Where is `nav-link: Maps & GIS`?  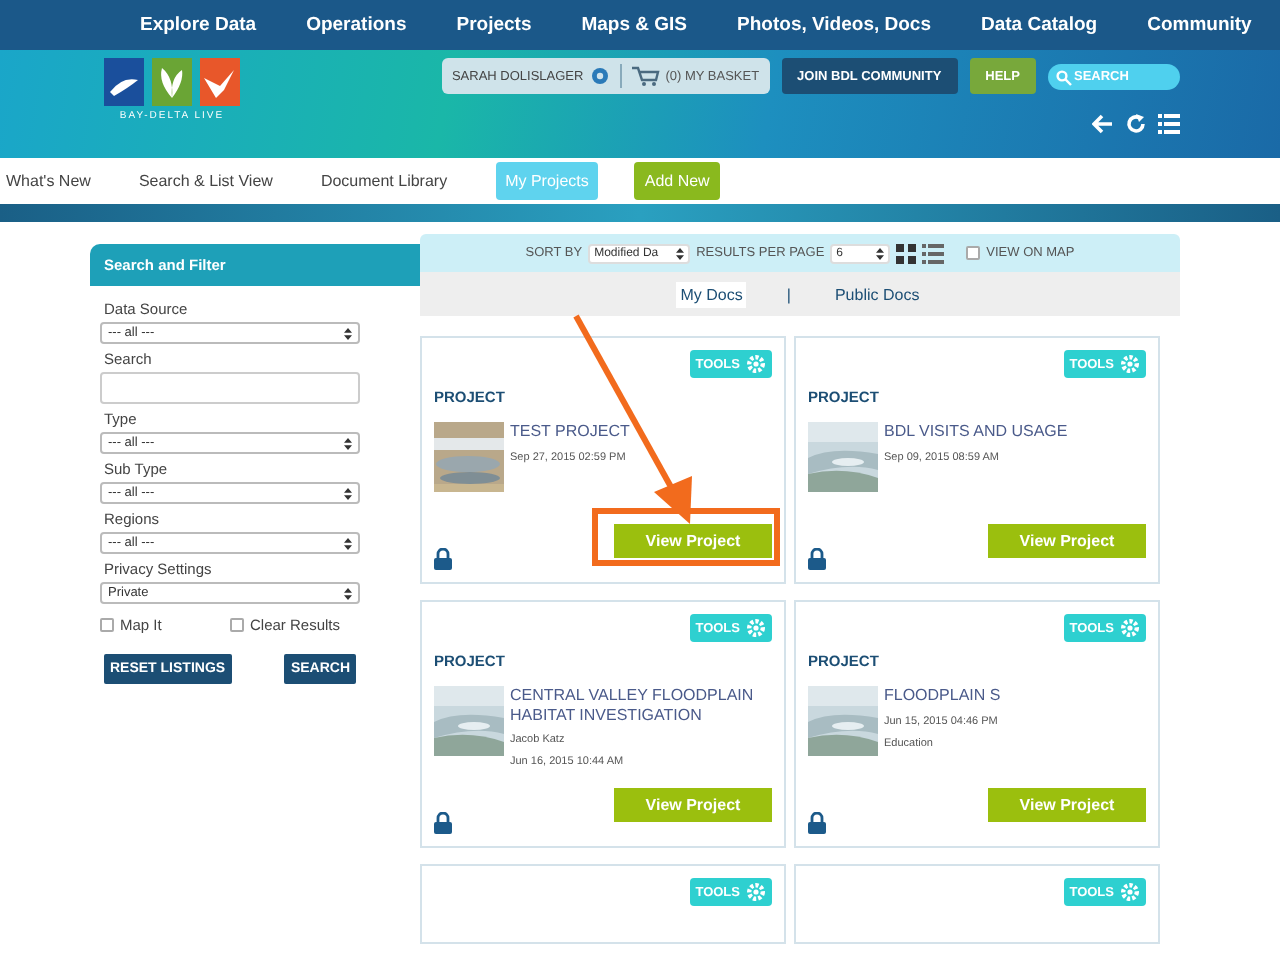
nav-link: Maps & GIS is located at coordinates (634, 25).